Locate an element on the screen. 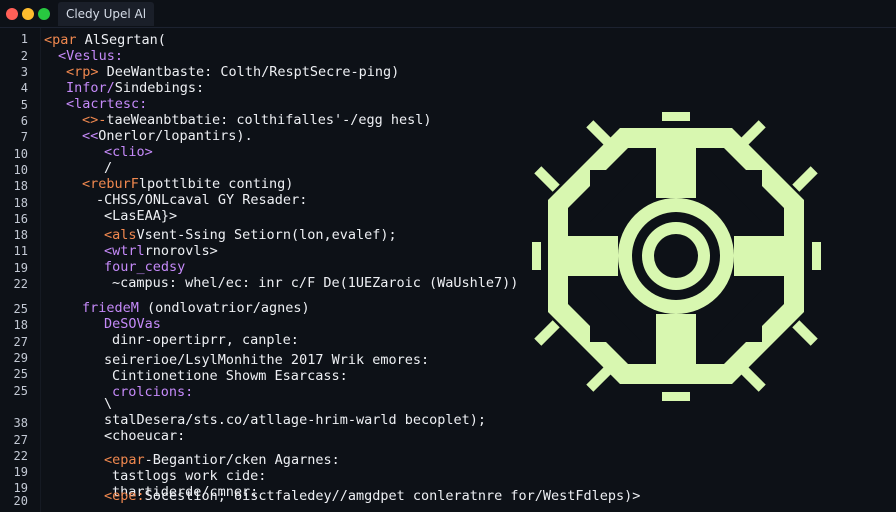 The height and width of the screenshot is (512, 896). line-number: 38 is located at coordinates (20, 423).